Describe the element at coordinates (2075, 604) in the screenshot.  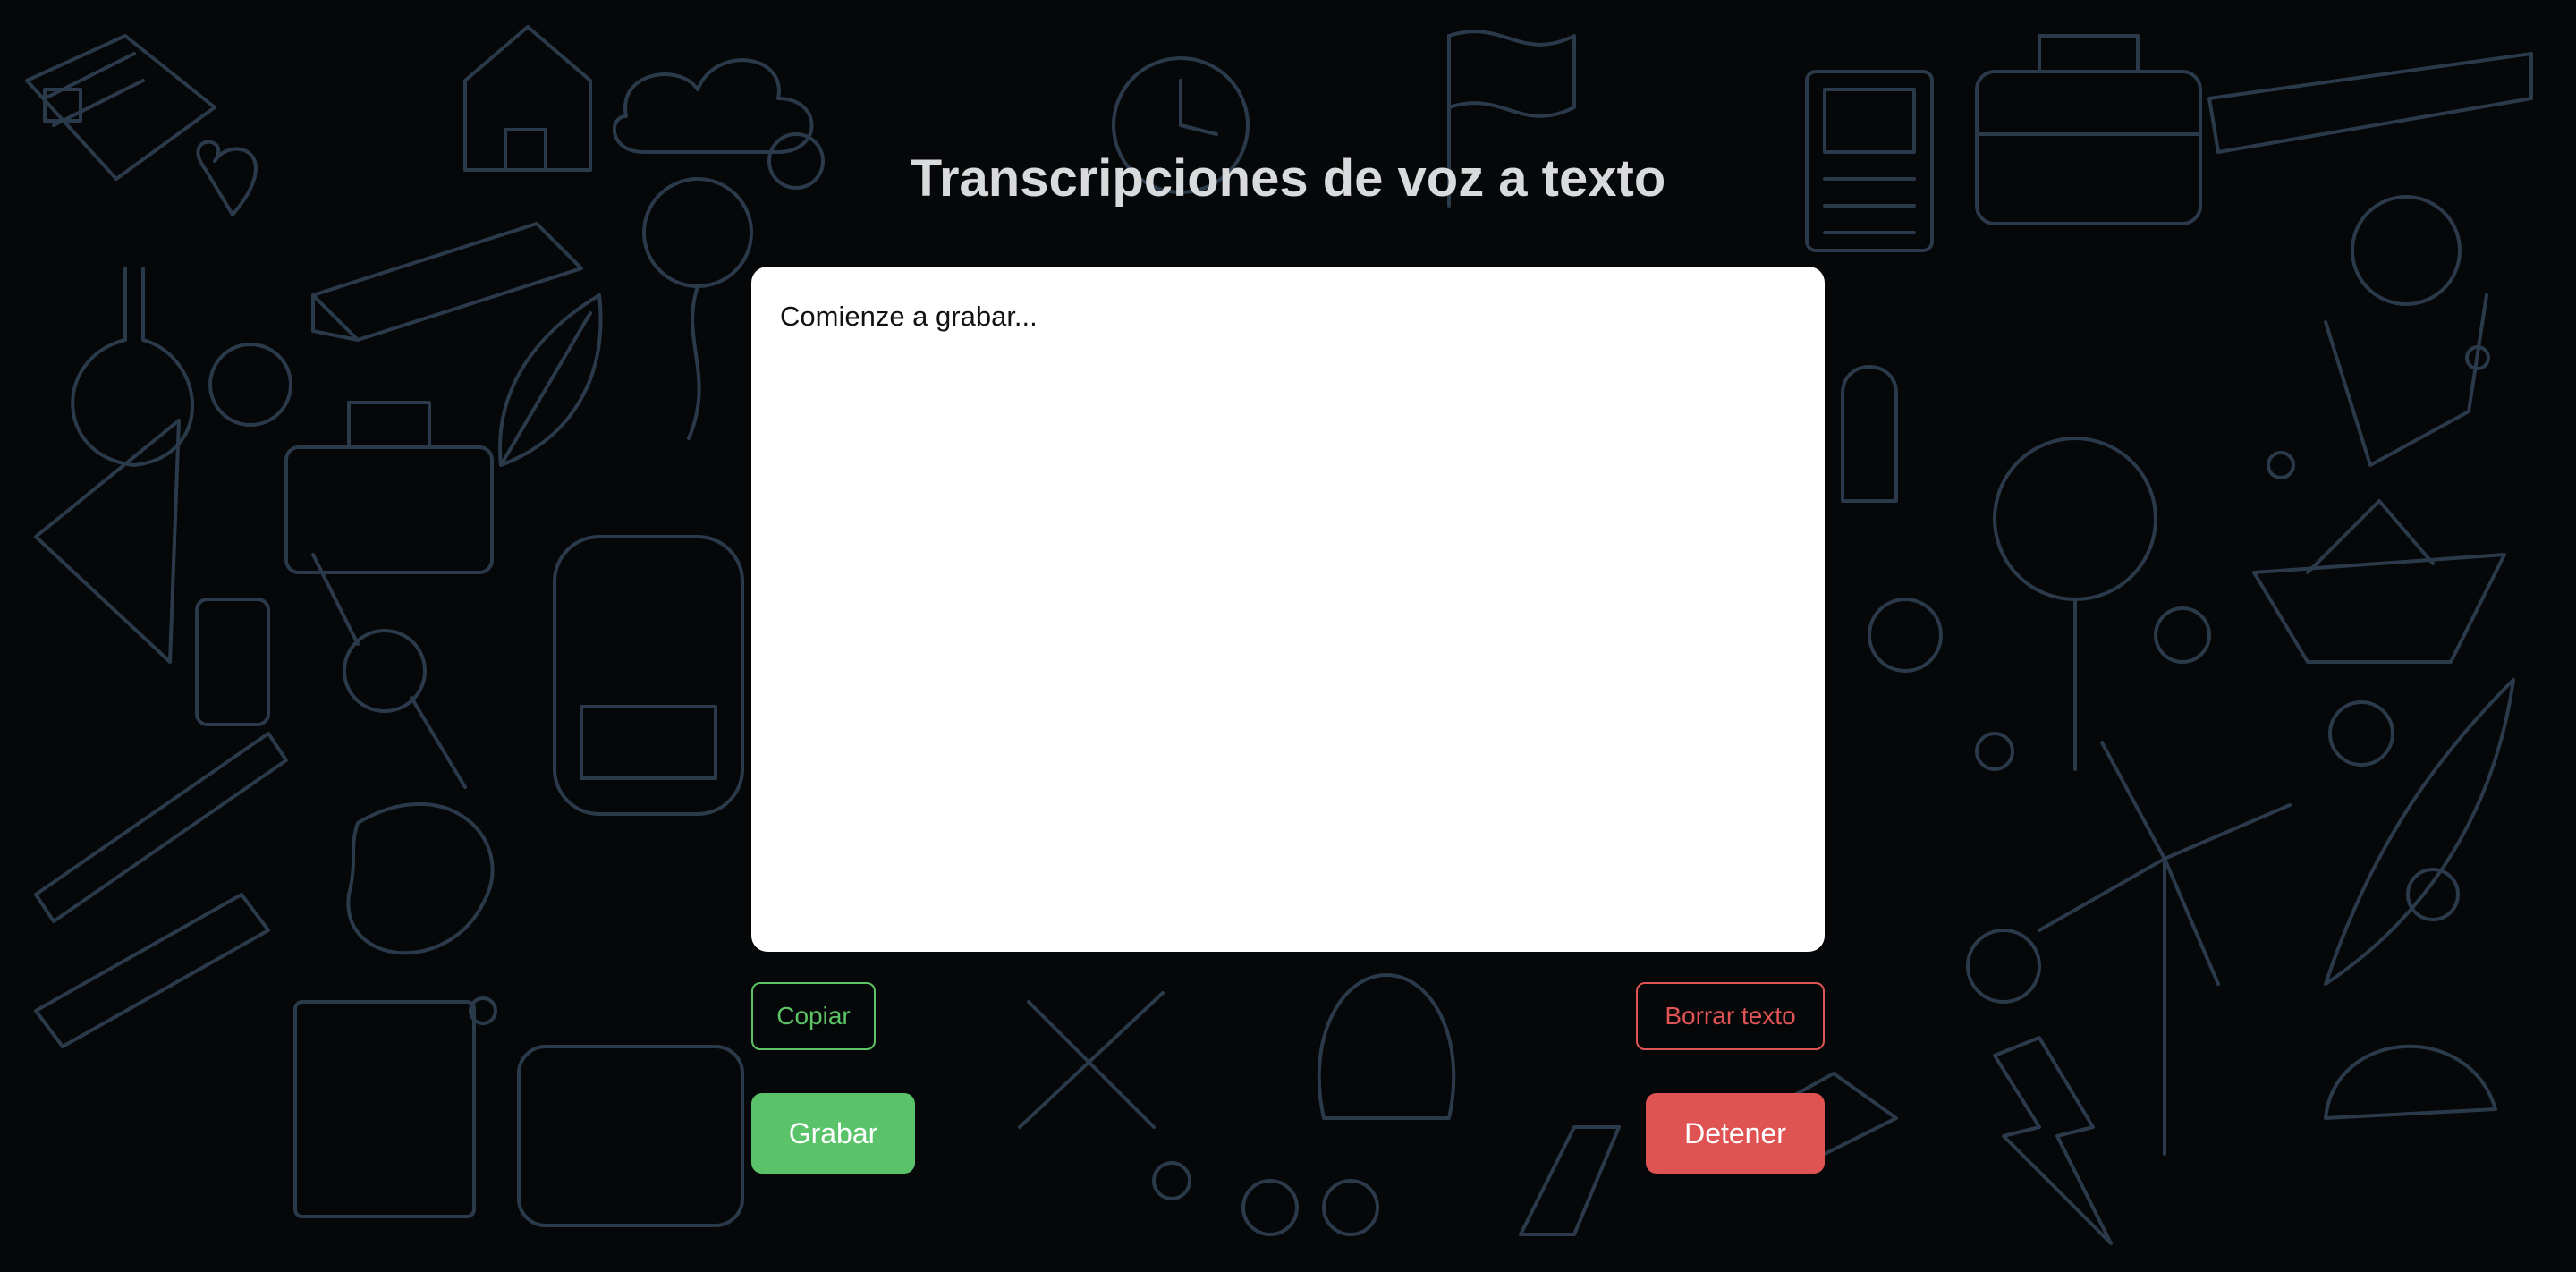
I see `lollipop-doodle` at that location.